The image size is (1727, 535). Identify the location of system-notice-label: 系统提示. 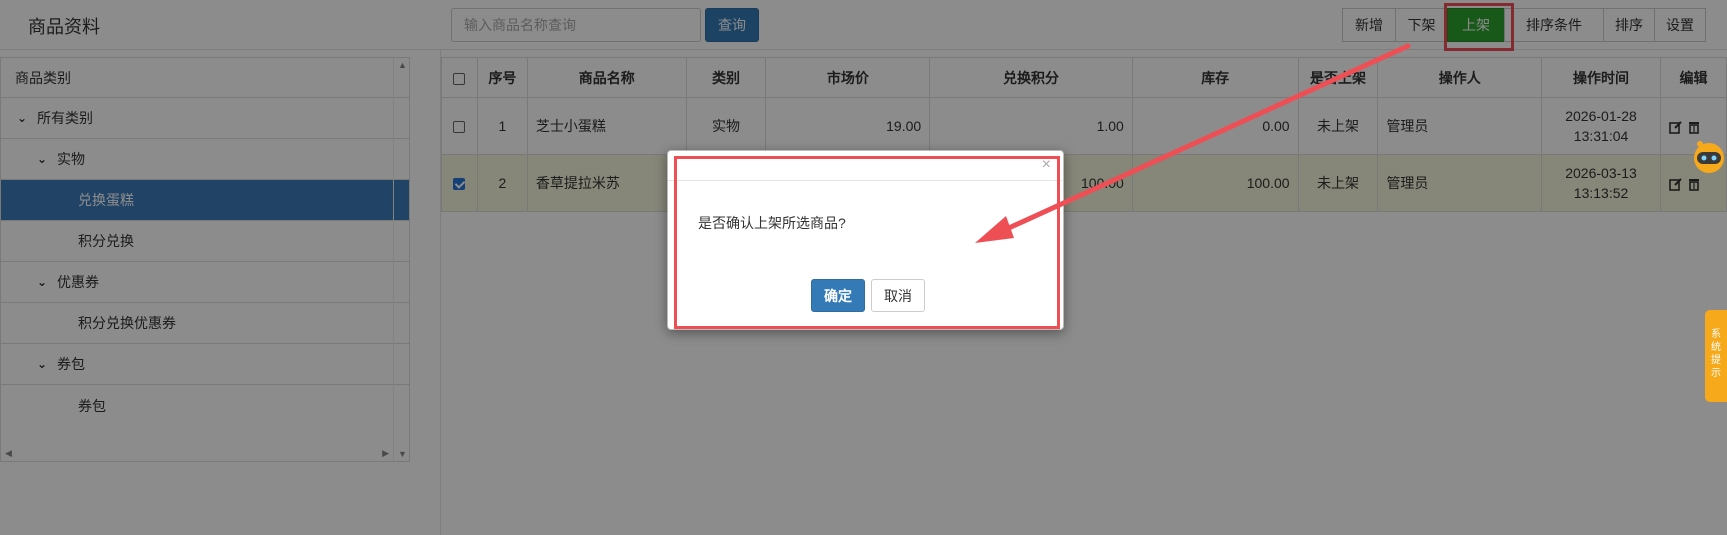
(1716, 354).